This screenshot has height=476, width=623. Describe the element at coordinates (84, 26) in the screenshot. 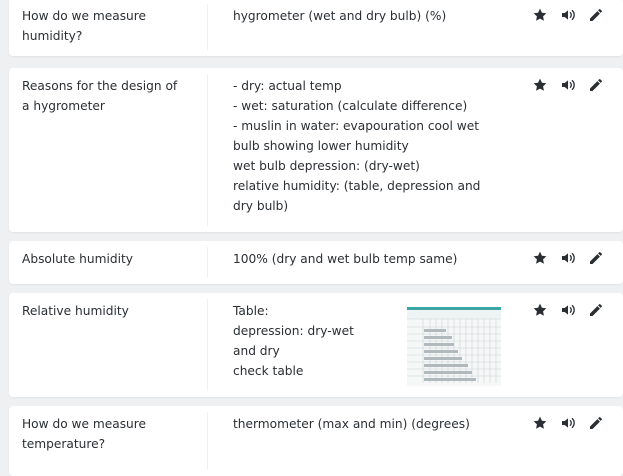

I see `term-text: How do we measure humidity?` at that location.